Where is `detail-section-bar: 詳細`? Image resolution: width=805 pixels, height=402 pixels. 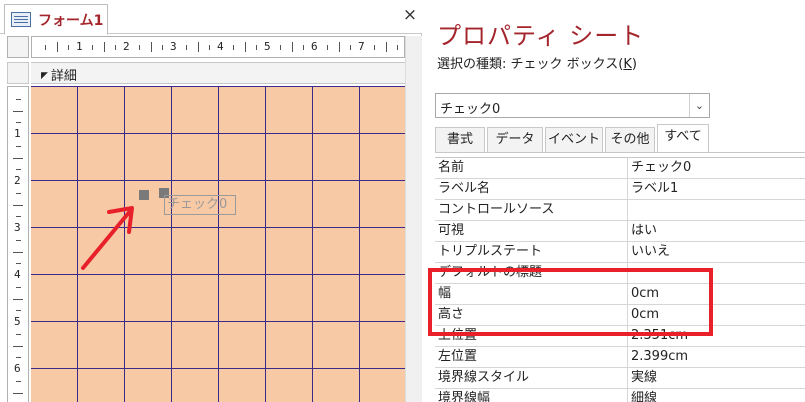
detail-section-bar: 詳細 is located at coordinates (218, 73).